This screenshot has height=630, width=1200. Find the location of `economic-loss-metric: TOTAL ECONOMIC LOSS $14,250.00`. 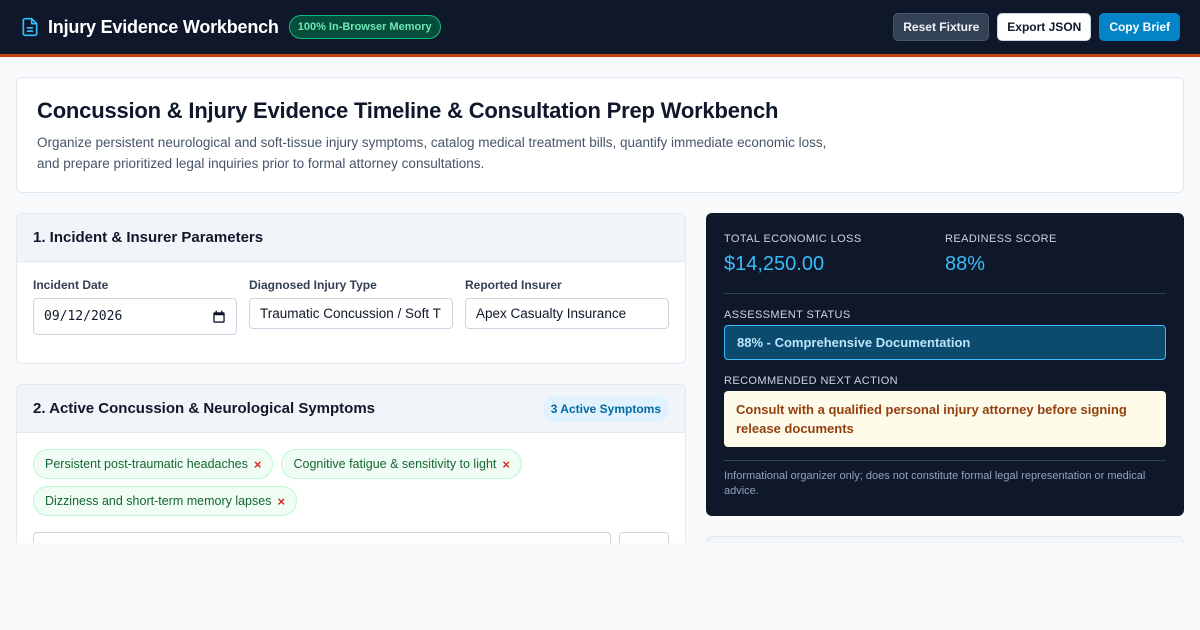

economic-loss-metric: TOTAL ECONOMIC LOSS $14,250.00 is located at coordinates (834, 254).